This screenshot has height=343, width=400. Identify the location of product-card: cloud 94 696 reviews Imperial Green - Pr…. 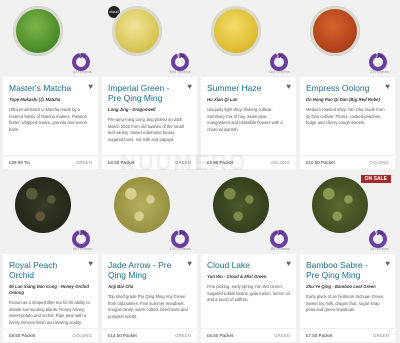
(149, 86).